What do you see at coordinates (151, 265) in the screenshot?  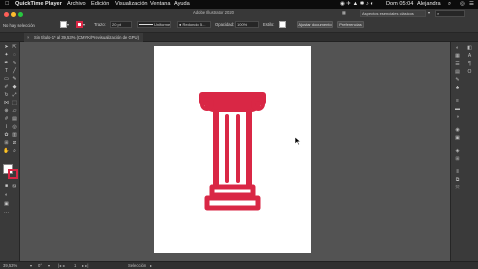 I see `chevron-right-icon: ▸` at bounding box center [151, 265].